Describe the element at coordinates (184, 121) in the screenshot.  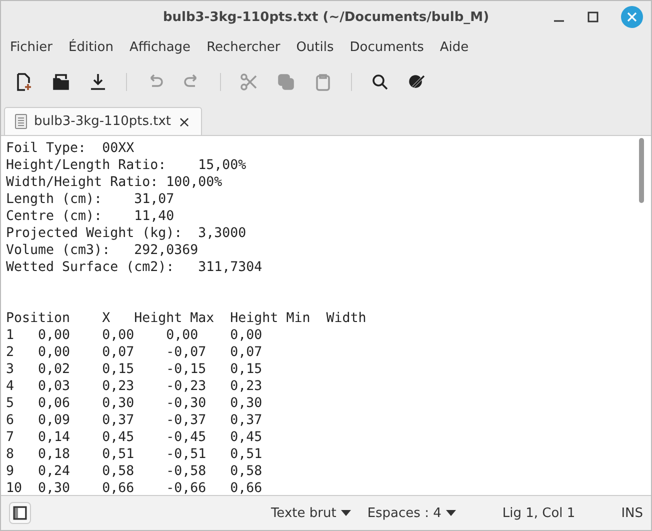
I see `close-tab-button: ×` at that location.